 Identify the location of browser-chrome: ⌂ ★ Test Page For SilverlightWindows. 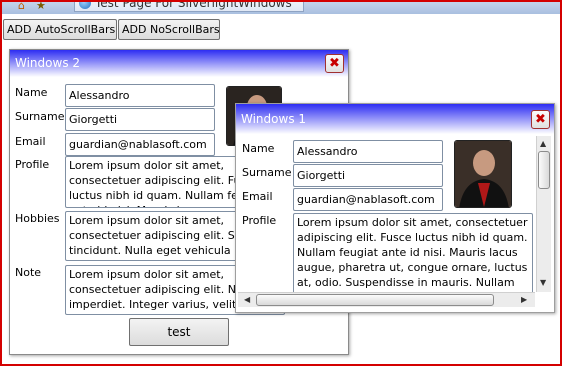
(281, 7).